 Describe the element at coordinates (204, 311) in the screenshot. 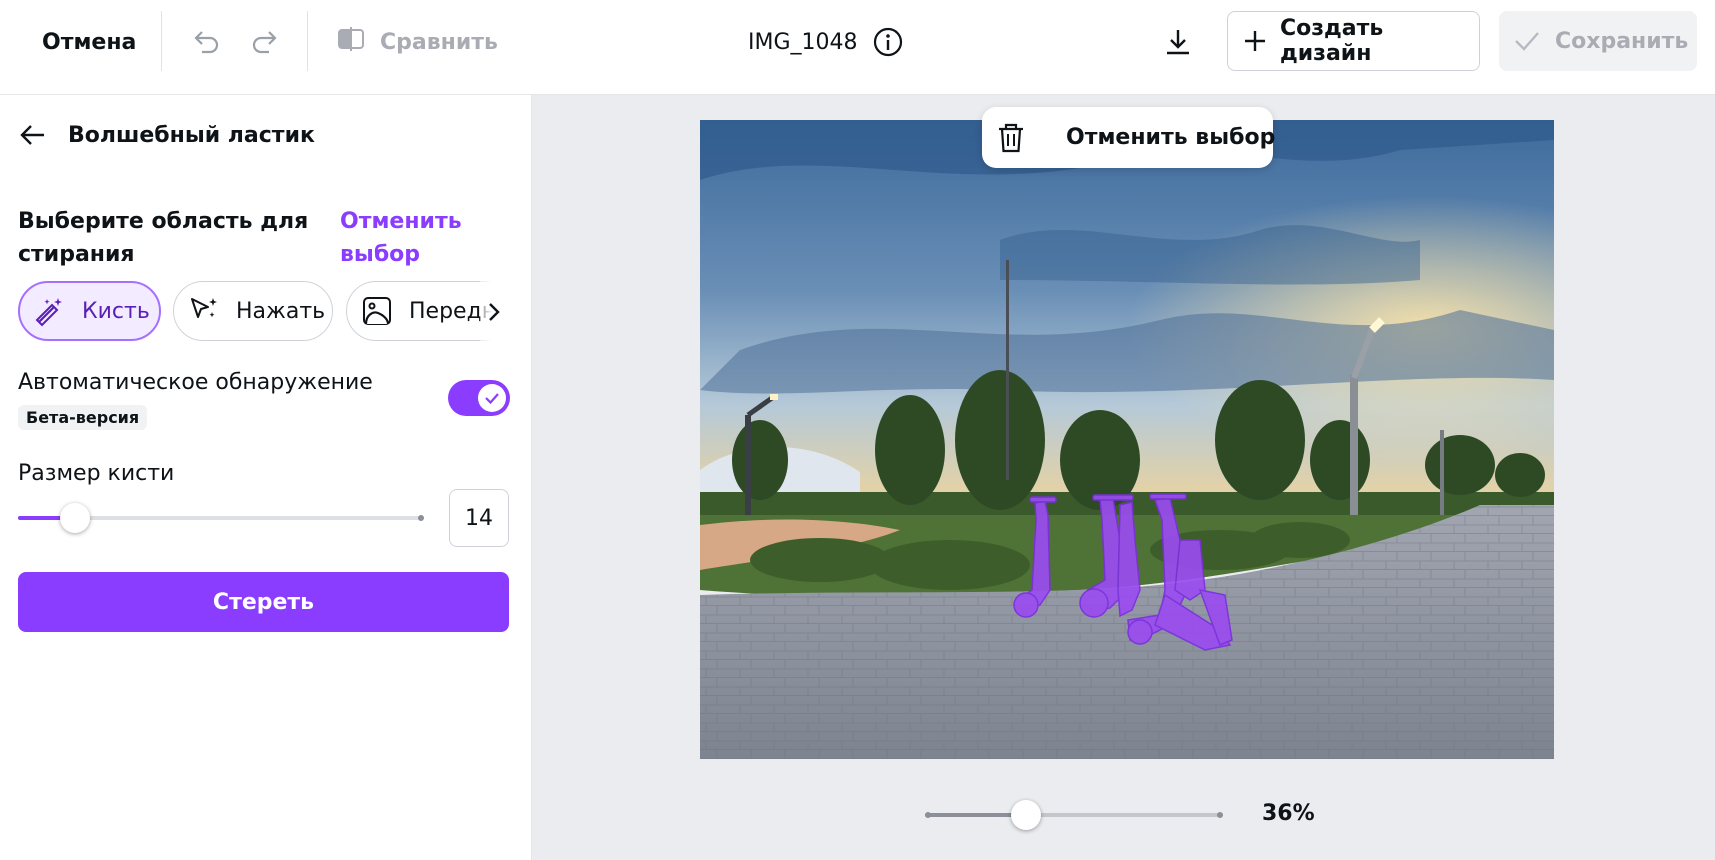

I see `magic-click-icon` at that location.